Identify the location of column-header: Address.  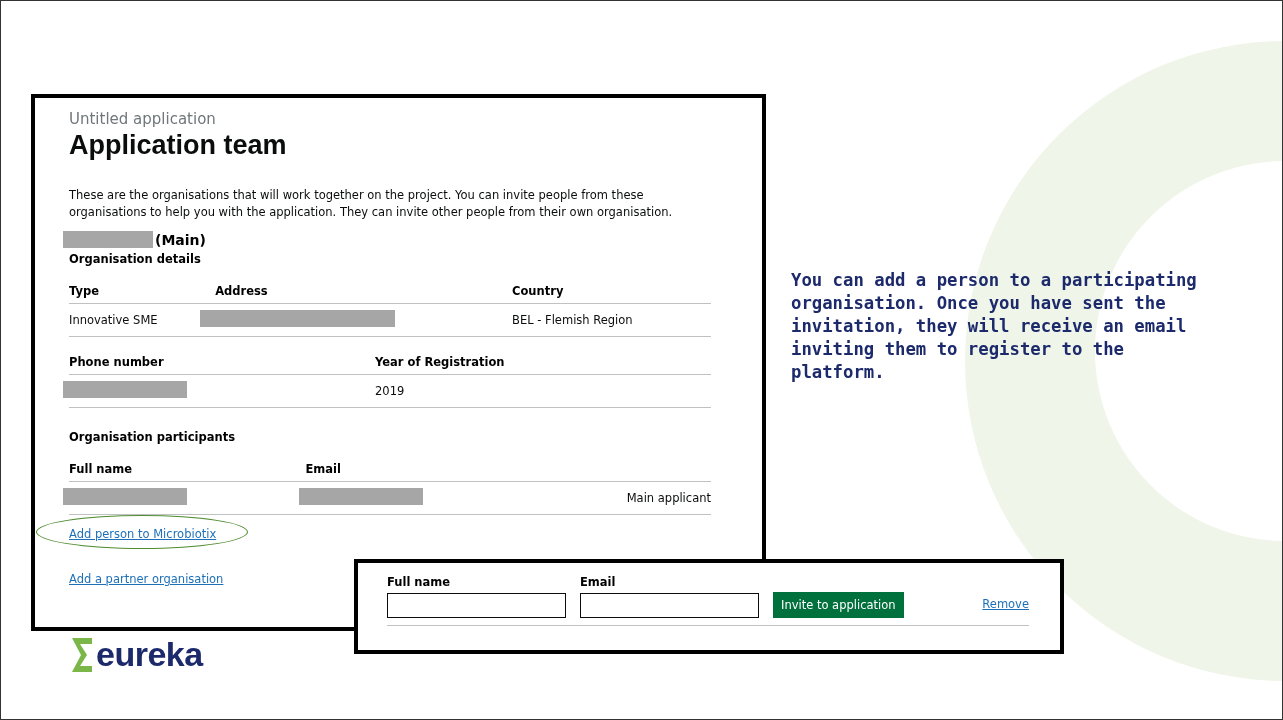
(363, 292).